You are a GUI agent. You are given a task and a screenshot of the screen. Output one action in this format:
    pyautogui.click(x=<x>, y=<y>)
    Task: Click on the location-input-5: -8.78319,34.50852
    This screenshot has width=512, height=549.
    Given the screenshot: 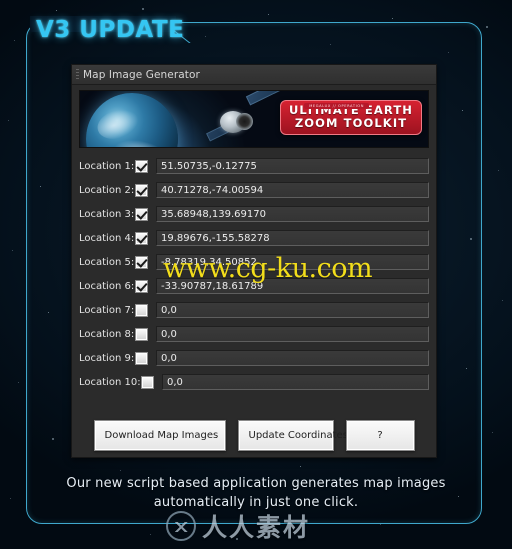 What is the action you would take?
    pyautogui.click(x=292, y=262)
    